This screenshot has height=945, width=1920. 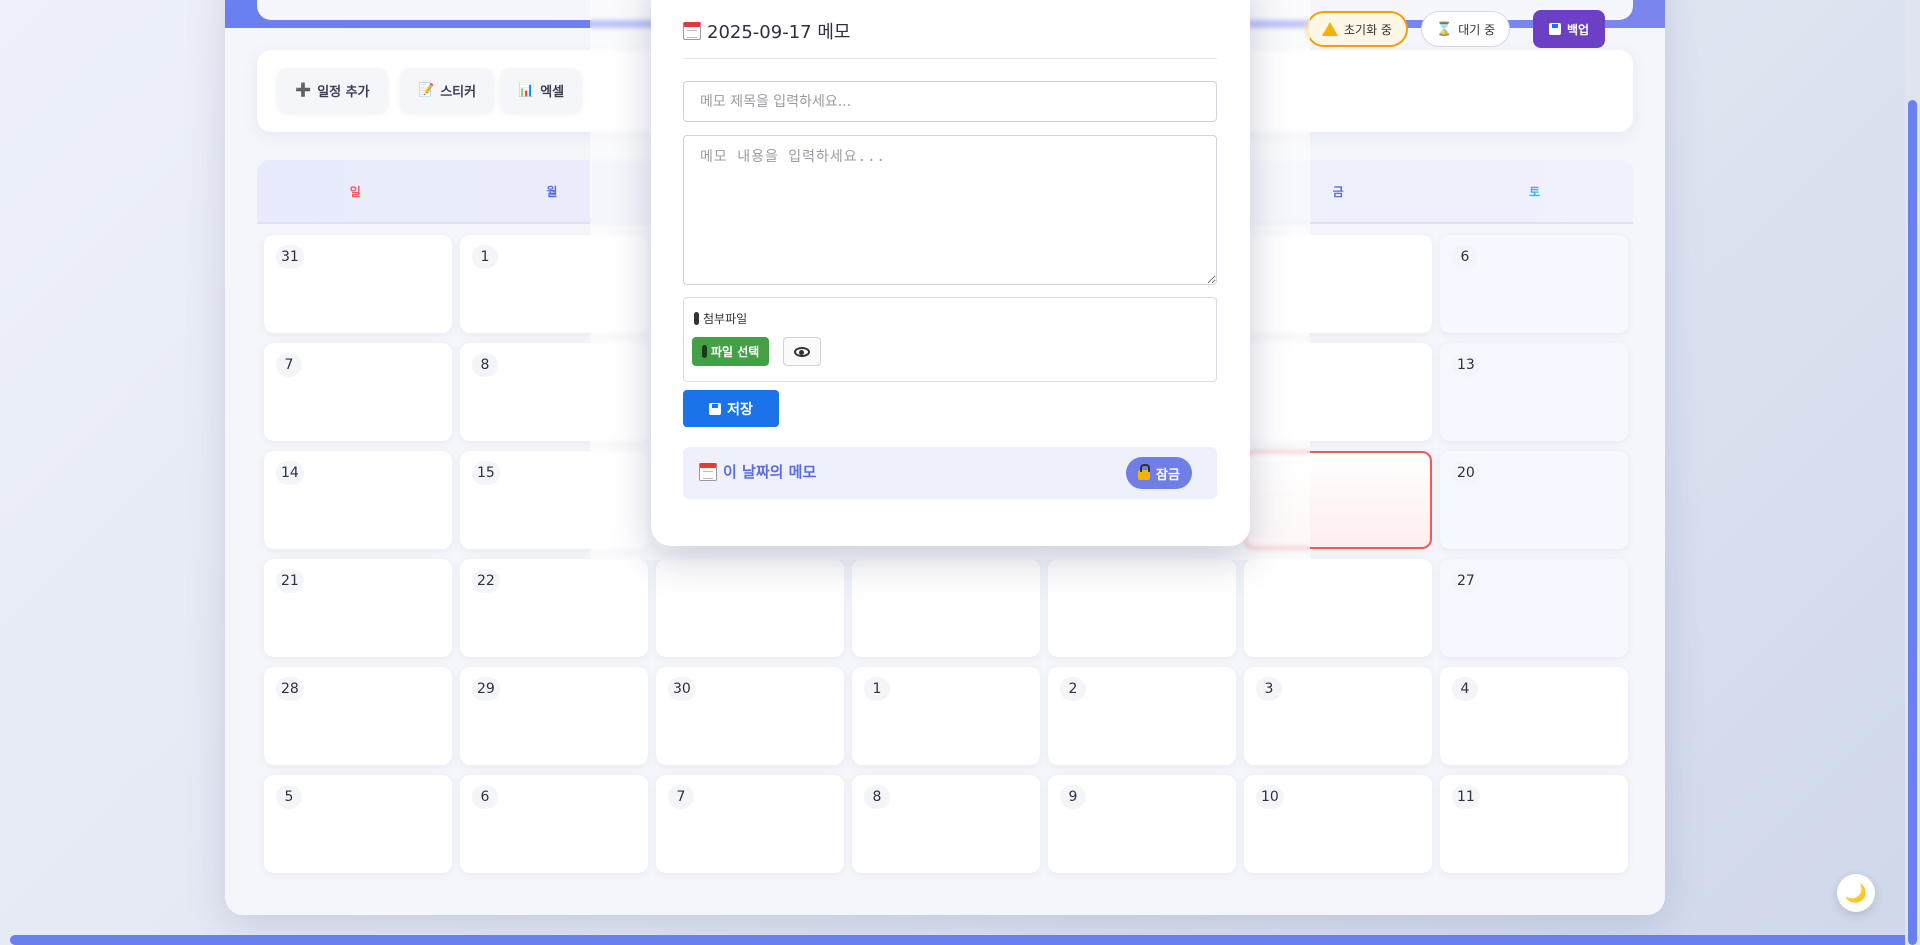 I want to click on calendar-day-cell: 11, so click(x=1534, y=824).